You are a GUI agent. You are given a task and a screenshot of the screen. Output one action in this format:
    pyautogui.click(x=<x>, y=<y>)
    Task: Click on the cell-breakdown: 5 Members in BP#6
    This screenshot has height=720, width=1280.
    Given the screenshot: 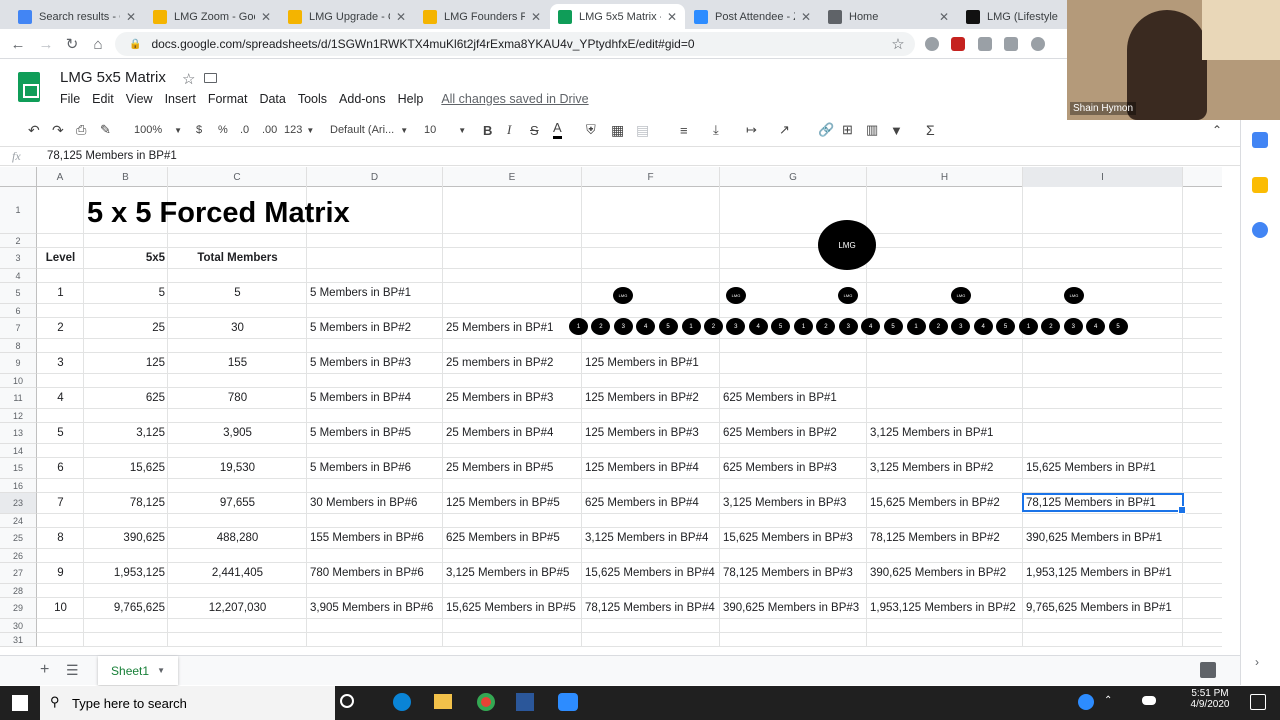 What is the action you would take?
    pyautogui.click(x=375, y=468)
    